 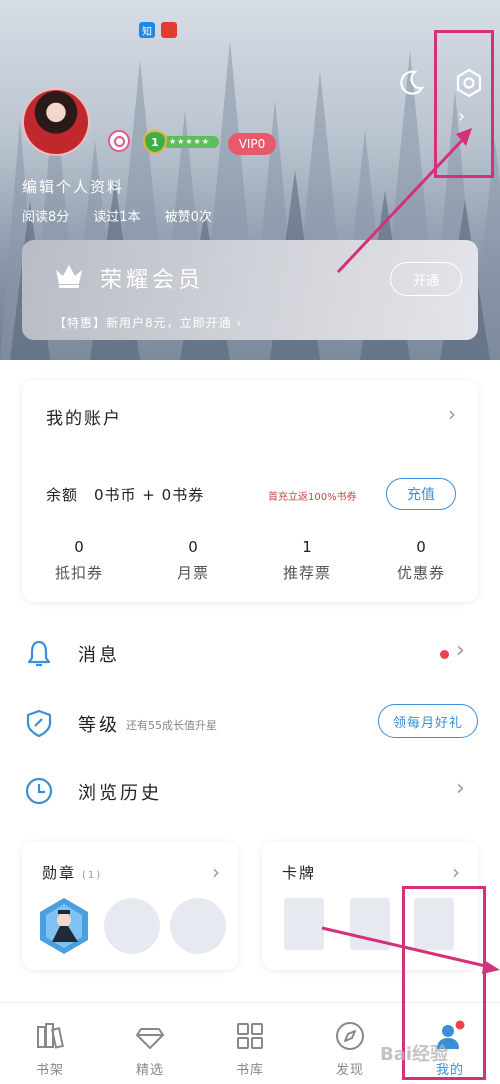 I want to click on bell-icon, so click(x=39, y=653).